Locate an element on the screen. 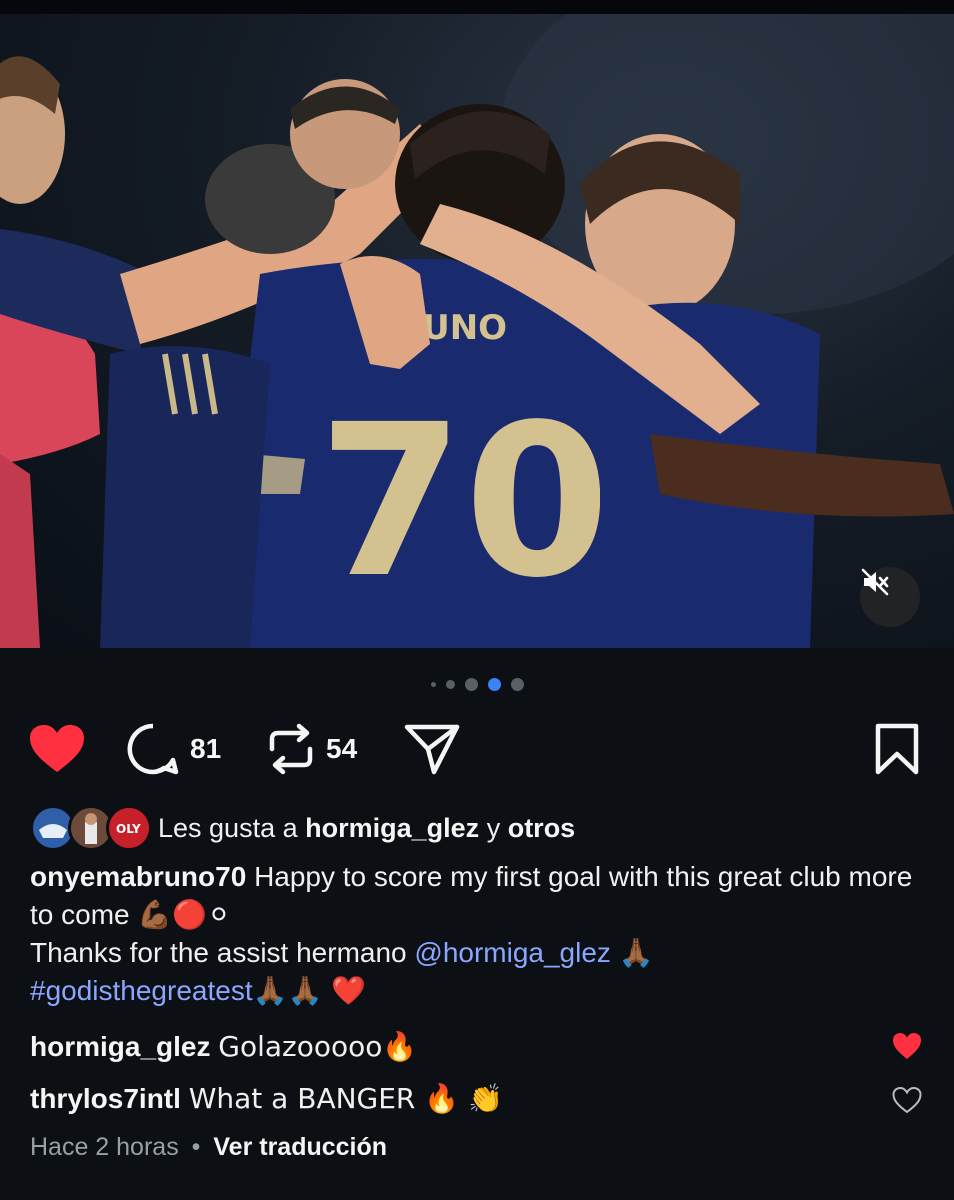 The width and height of the screenshot is (954, 1200). comment-row: hormiga_glez Golazooooo🔥 is located at coordinates (480, 1047).